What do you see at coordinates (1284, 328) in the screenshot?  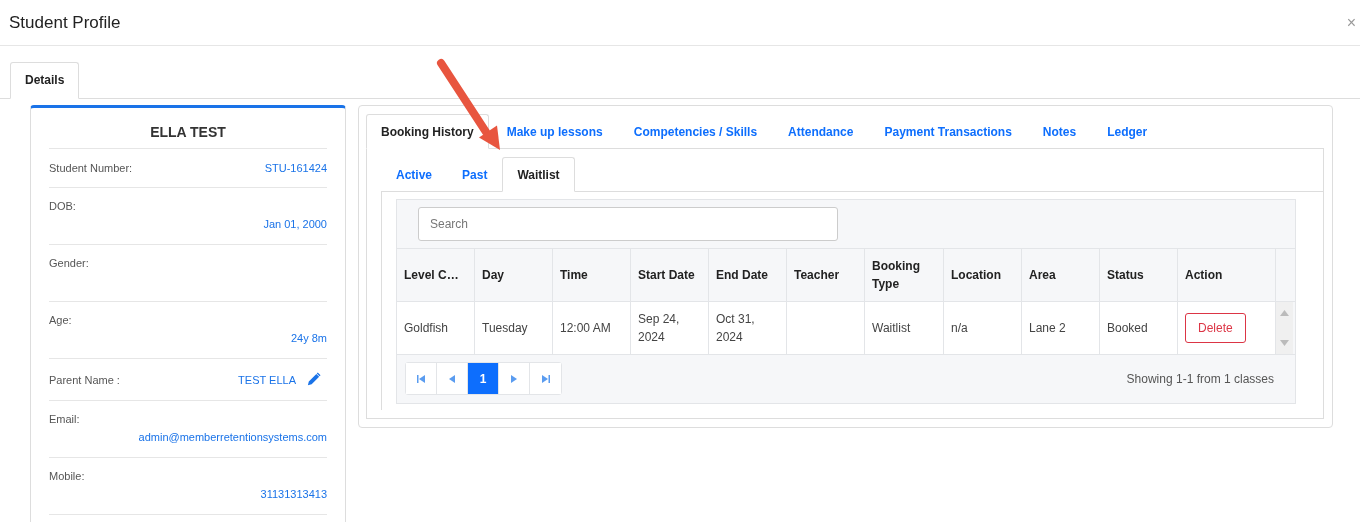 I see `scrollbar` at bounding box center [1284, 328].